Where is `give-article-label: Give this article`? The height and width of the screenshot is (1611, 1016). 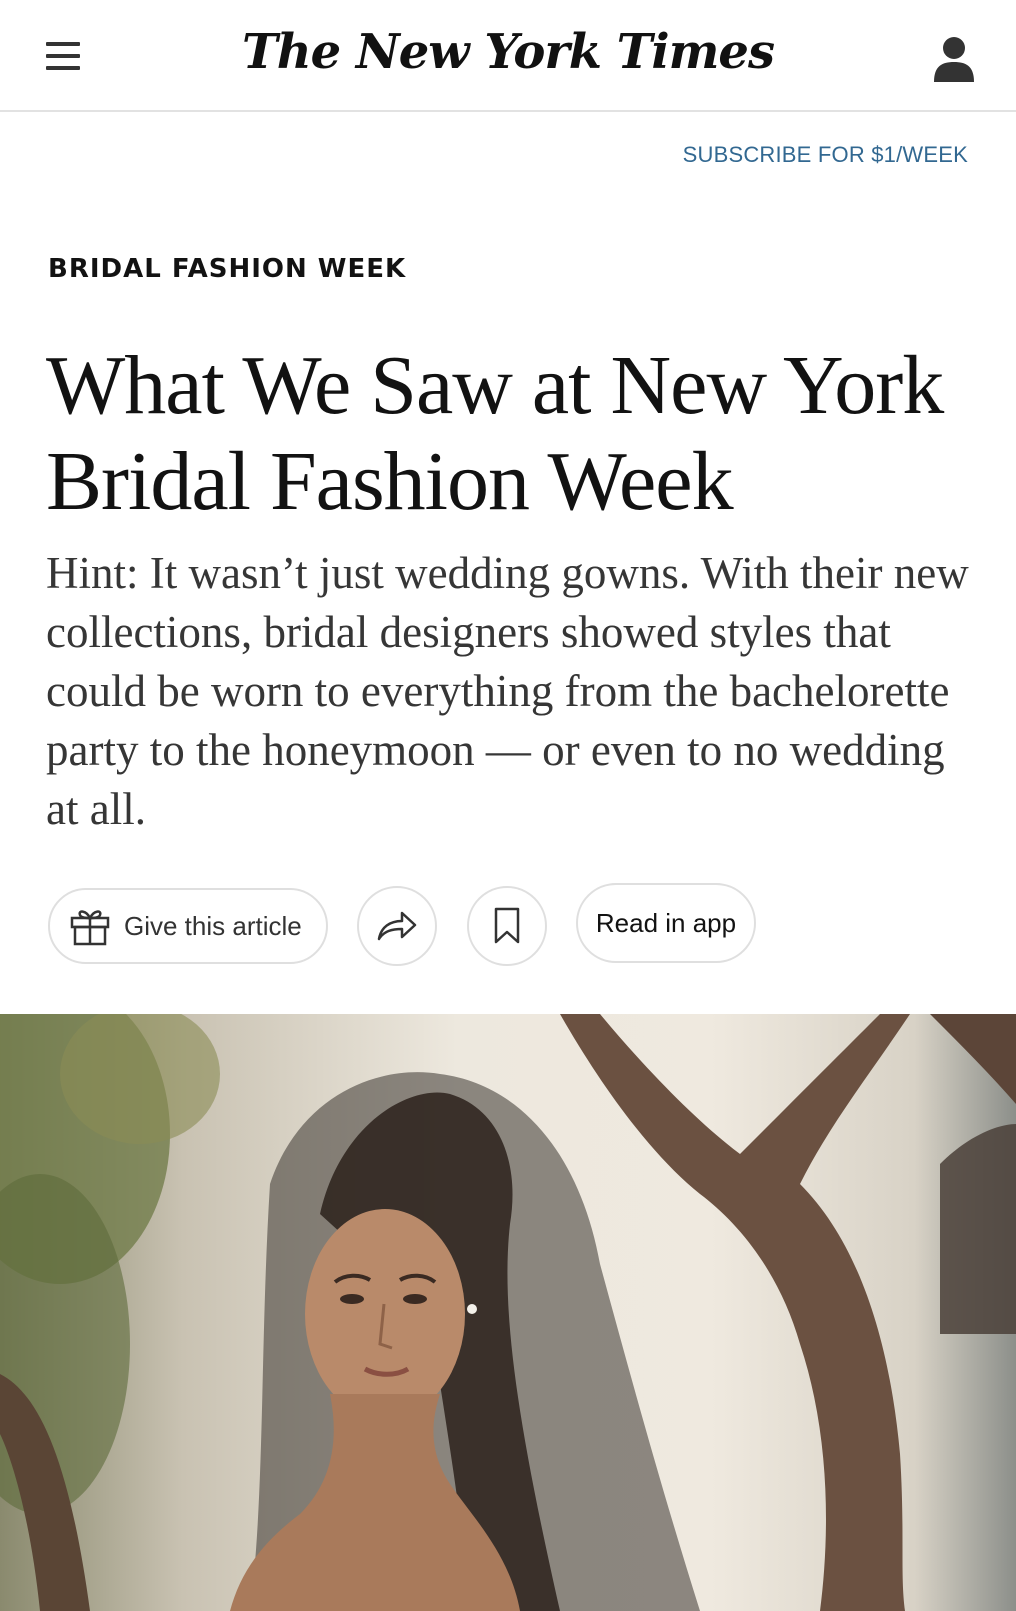
give-article-label: Give this article is located at coordinates (213, 925).